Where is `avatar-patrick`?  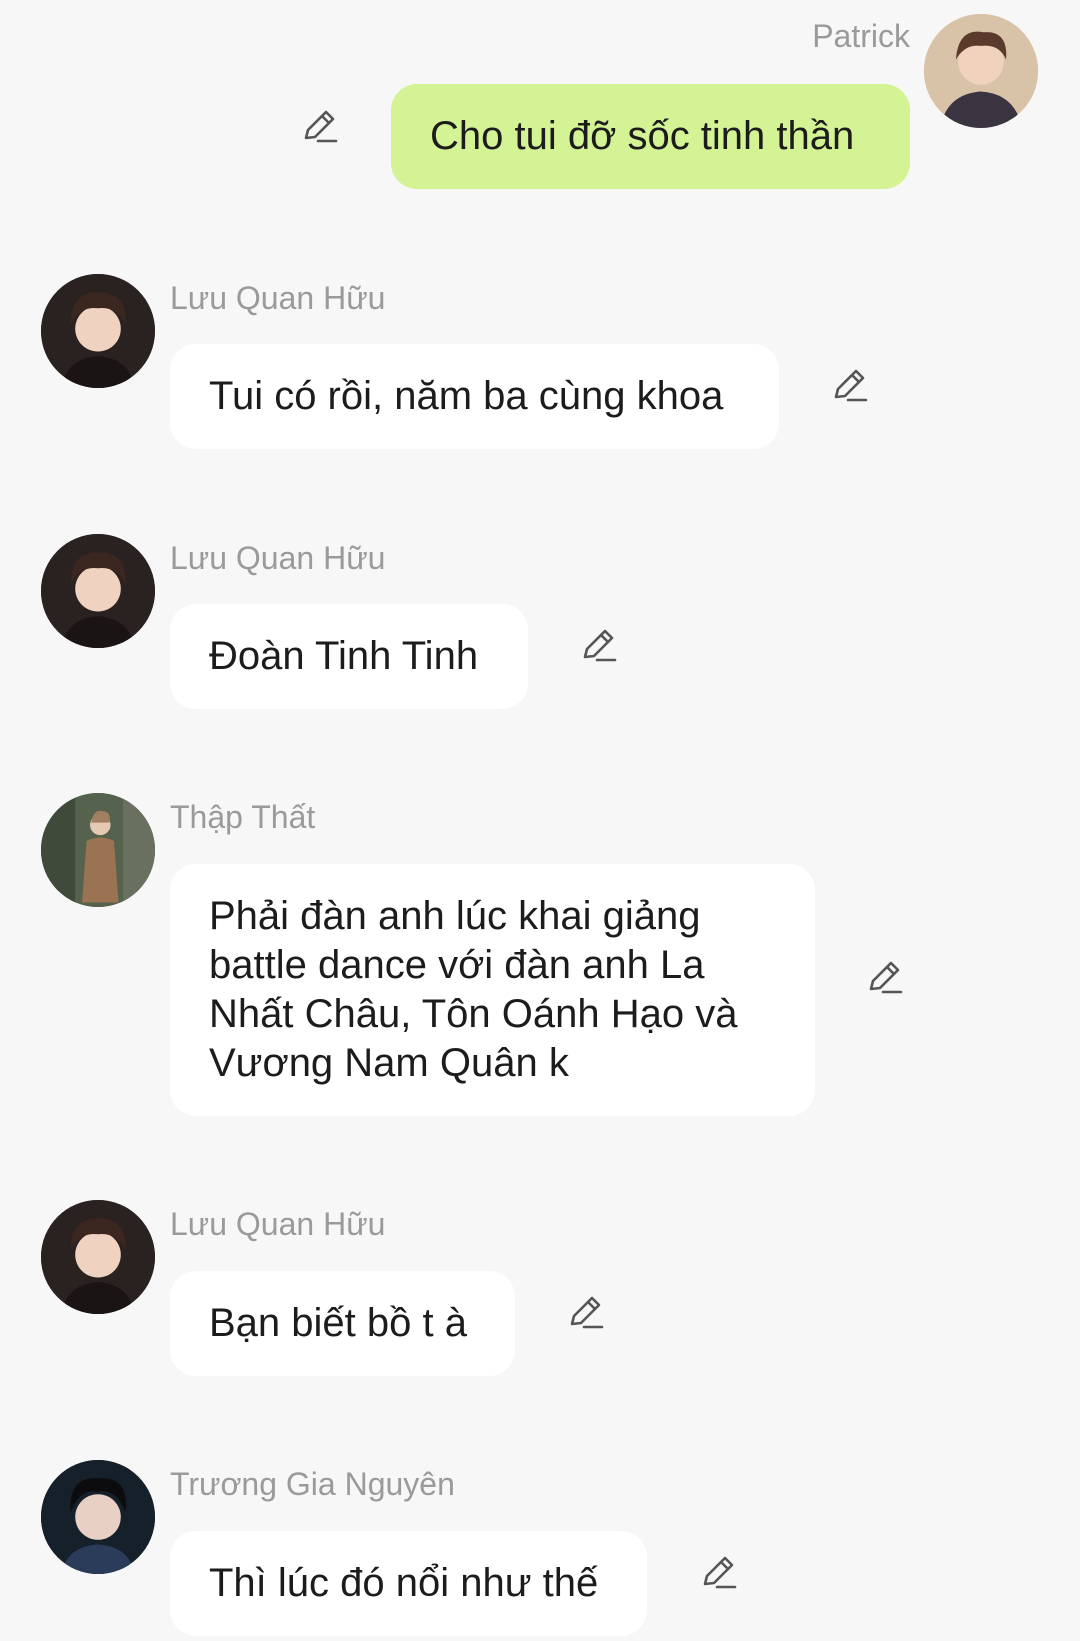
avatar-patrick is located at coordinates (981, 71).